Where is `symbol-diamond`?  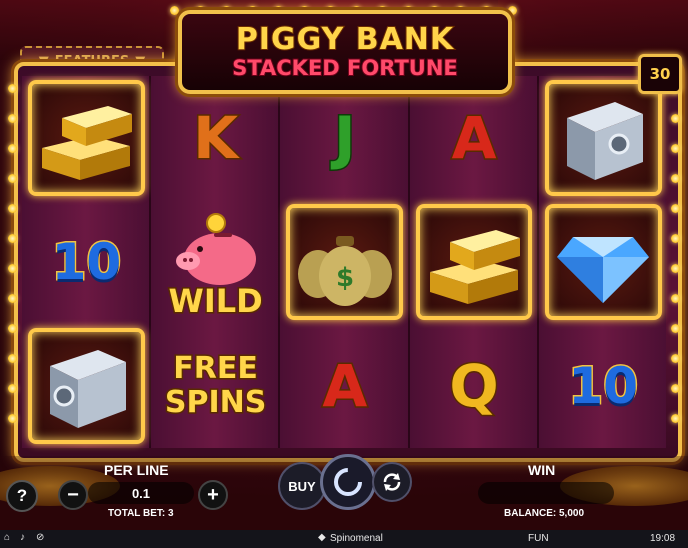 symbol-diamond is located at coordinates (603, 262).